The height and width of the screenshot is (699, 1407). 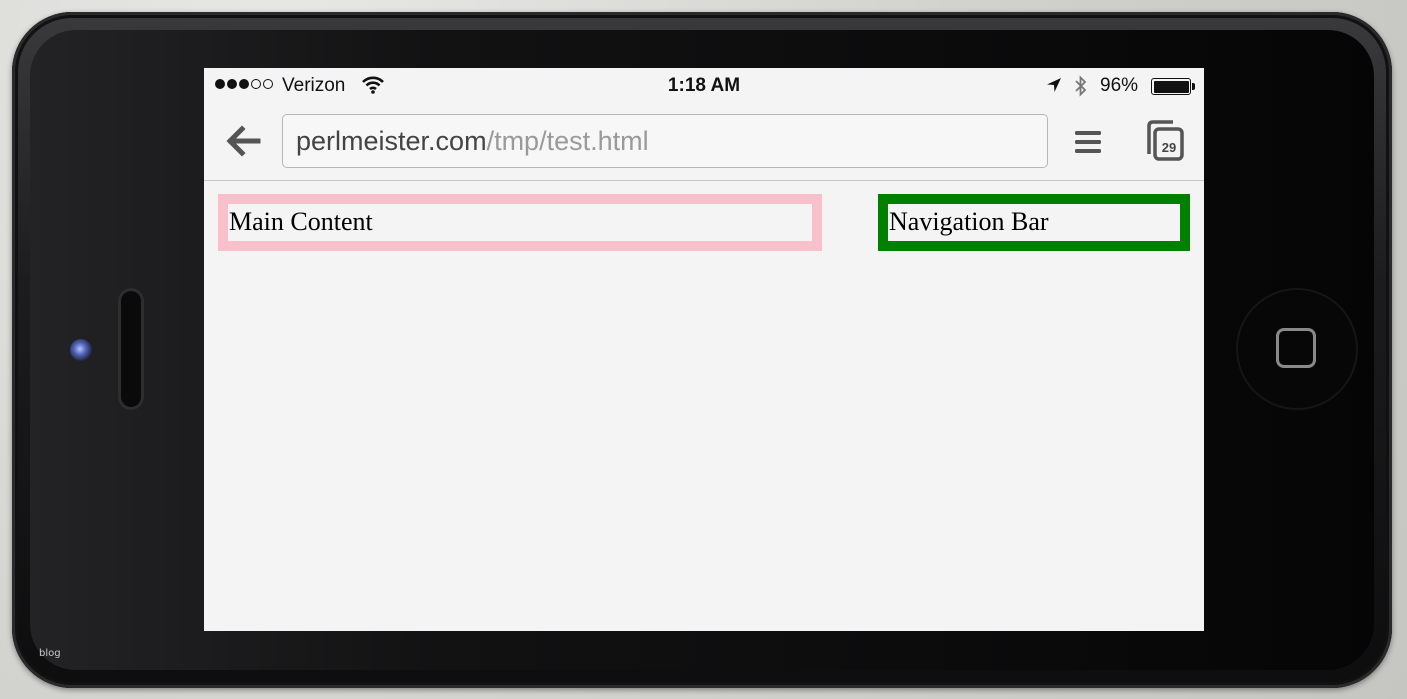 What do you see at coordinates (704, 86) in the screenshot?
I see `status-bar: Verizon 1:18 AM 96%` at bounding box center [704, 86].